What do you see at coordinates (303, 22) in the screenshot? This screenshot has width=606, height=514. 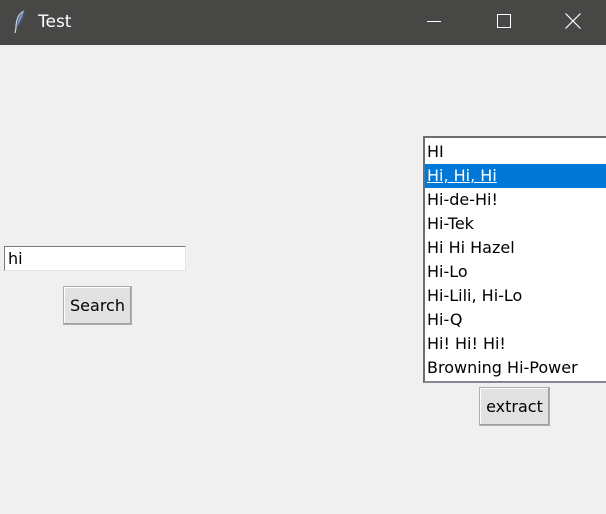 I see `title-bar: Test` at bounding box center [303, 22].